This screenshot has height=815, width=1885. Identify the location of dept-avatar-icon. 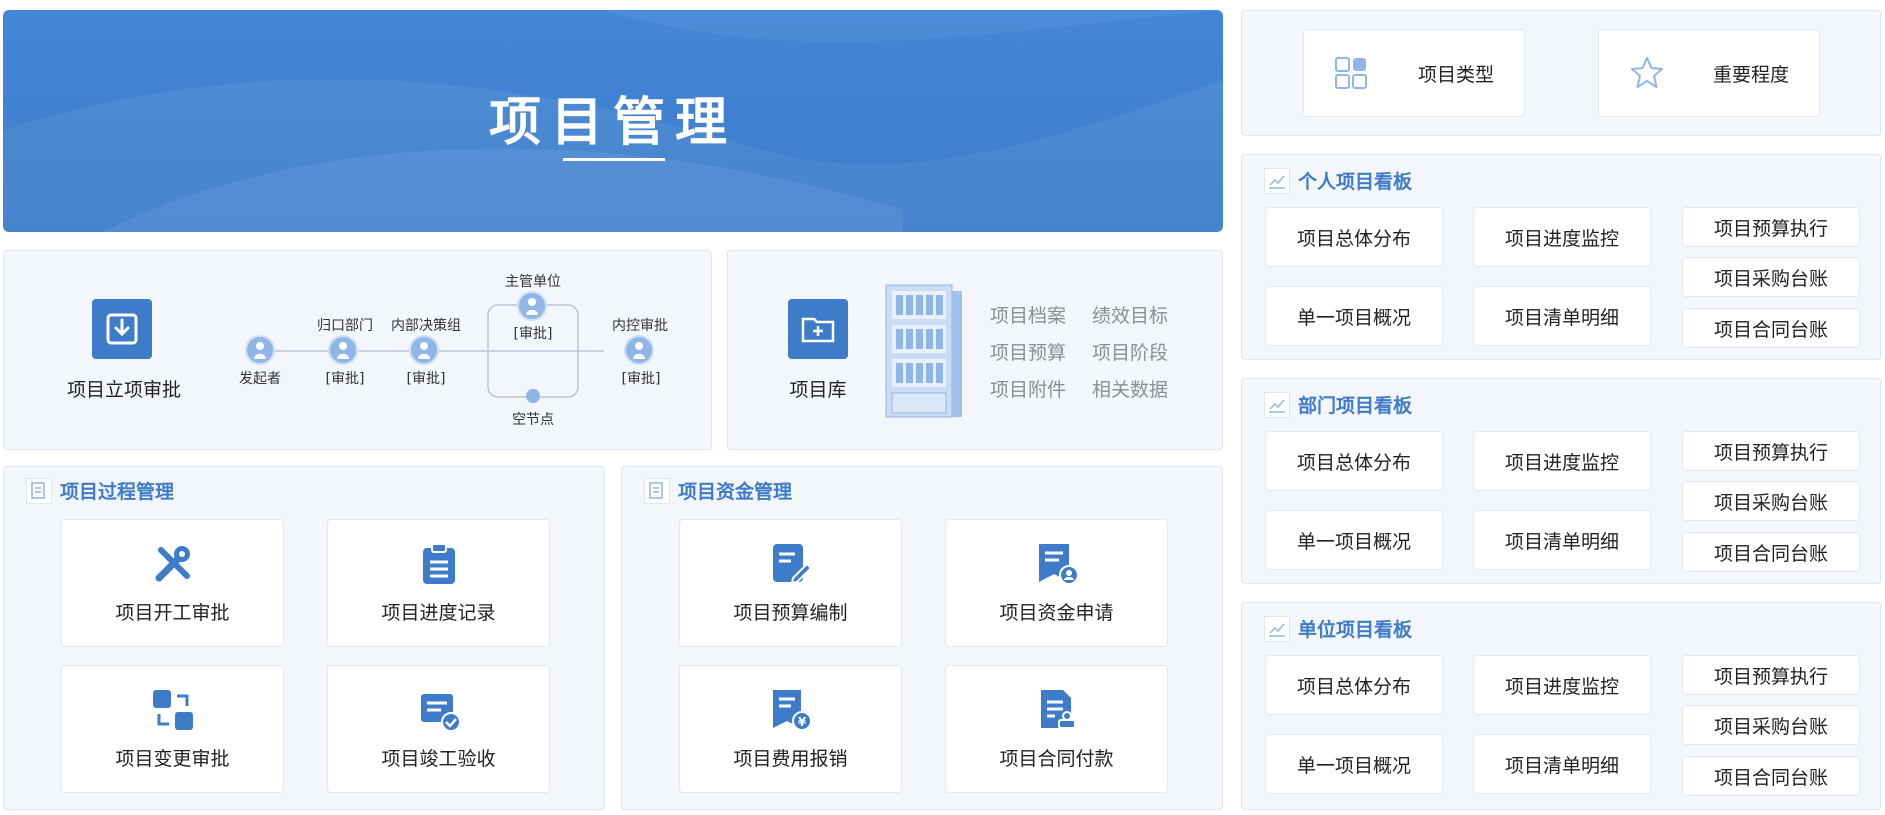
(343, 350).